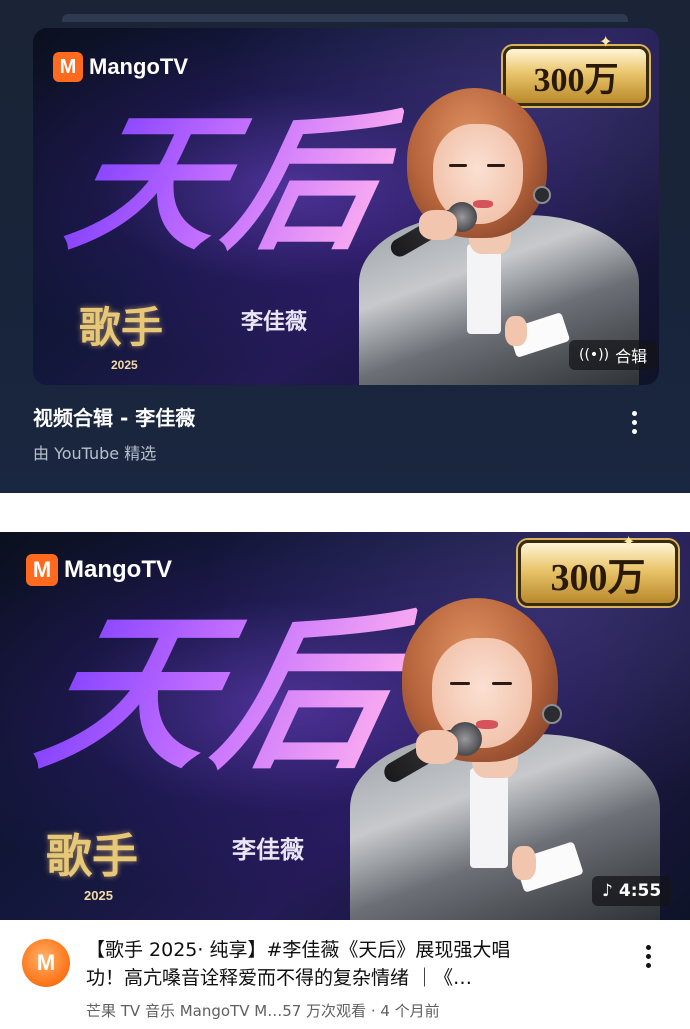 The width and height of the screenshot is (690, 1029). I want to click on music-note-icon: ♪, so click(607, 891).